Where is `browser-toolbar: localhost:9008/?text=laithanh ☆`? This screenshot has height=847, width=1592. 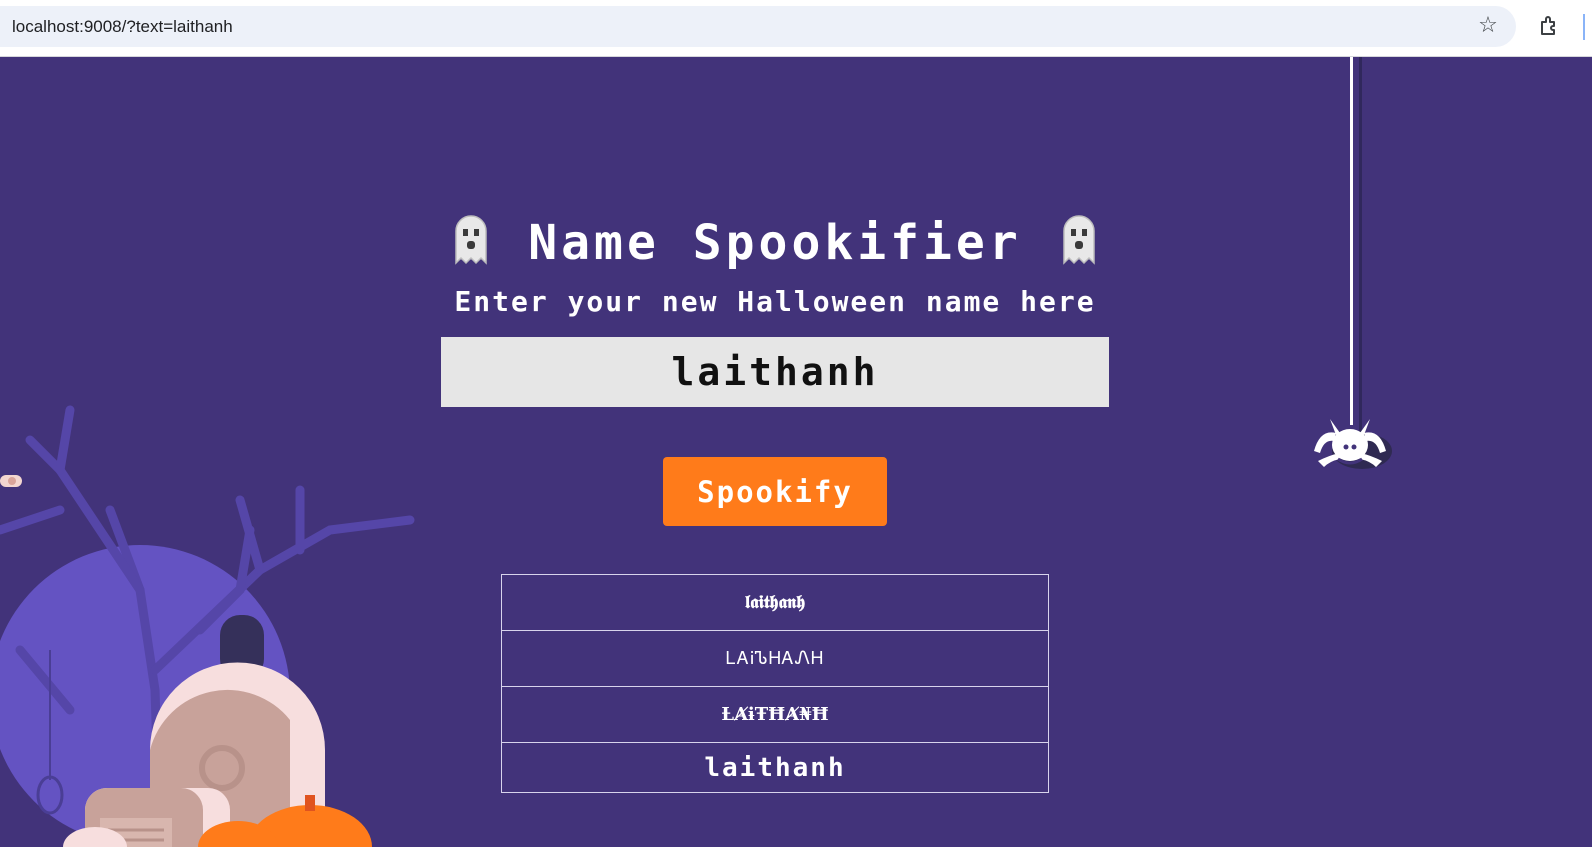 browser-toolbar: localhost:9008/?text=laithanh ☆ is located at coordinates (796, 28).